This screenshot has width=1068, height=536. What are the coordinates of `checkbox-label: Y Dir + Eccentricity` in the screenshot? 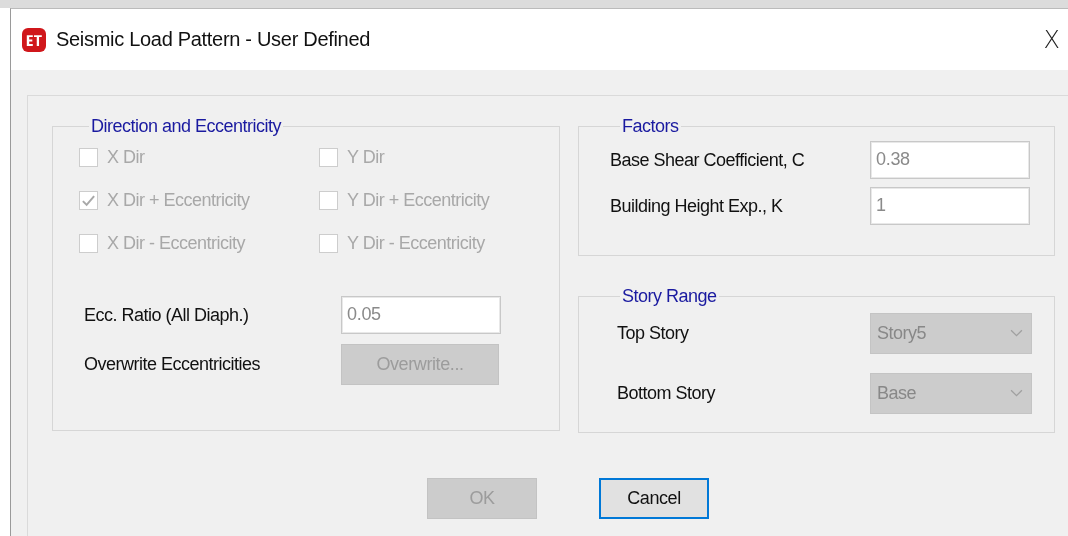 It's located at (418, 200).